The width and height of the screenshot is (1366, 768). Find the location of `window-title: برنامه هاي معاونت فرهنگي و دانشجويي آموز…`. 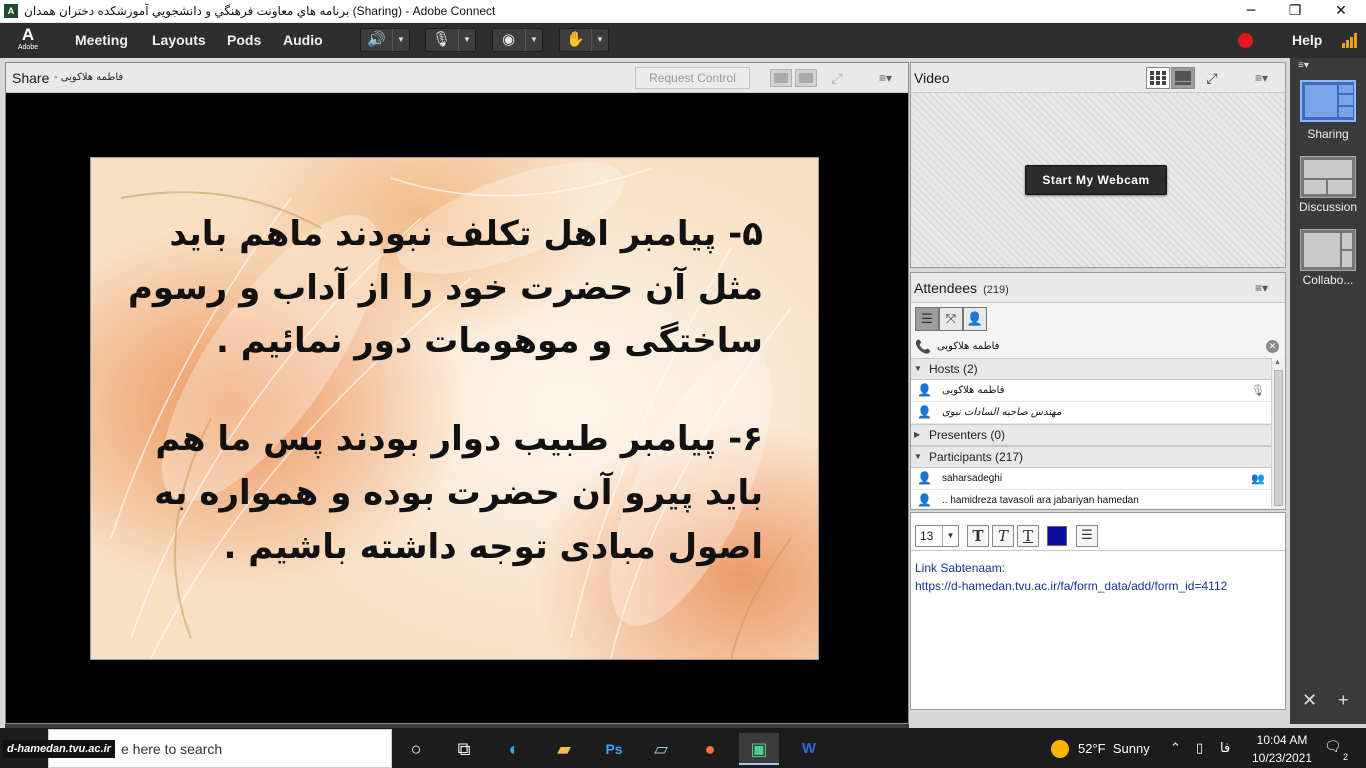

window-title: برنامه هاي معاونت فرهنگي و دانشجويي آموز… is located at coordinates (260, 11).